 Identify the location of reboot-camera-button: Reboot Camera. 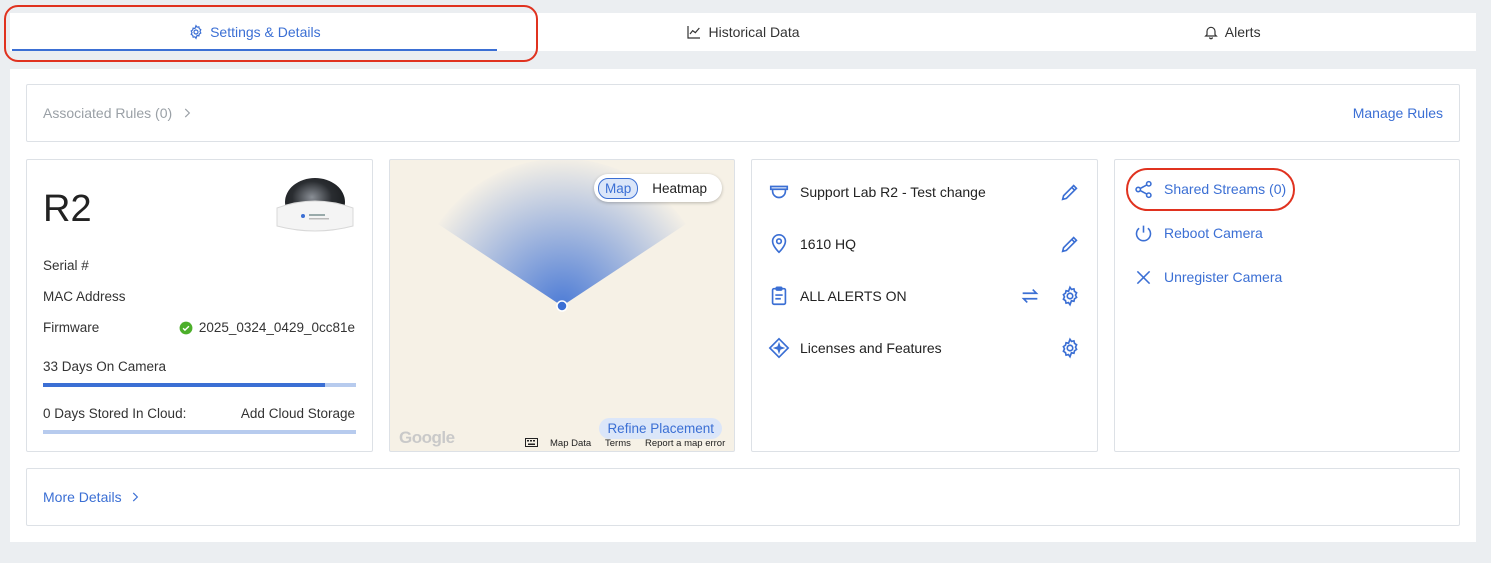
(1198, 233).